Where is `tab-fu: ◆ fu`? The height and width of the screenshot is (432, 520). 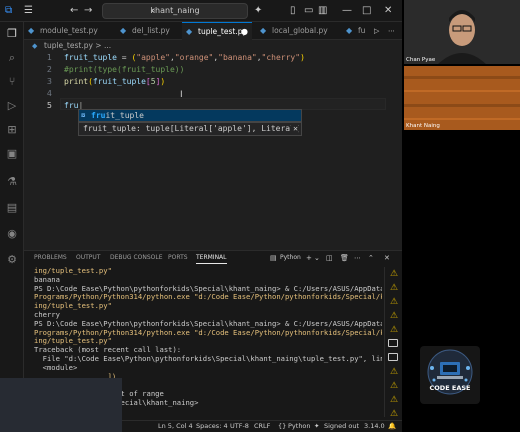
tab-fu: ◆ fu is located at coordinates (357, 31).